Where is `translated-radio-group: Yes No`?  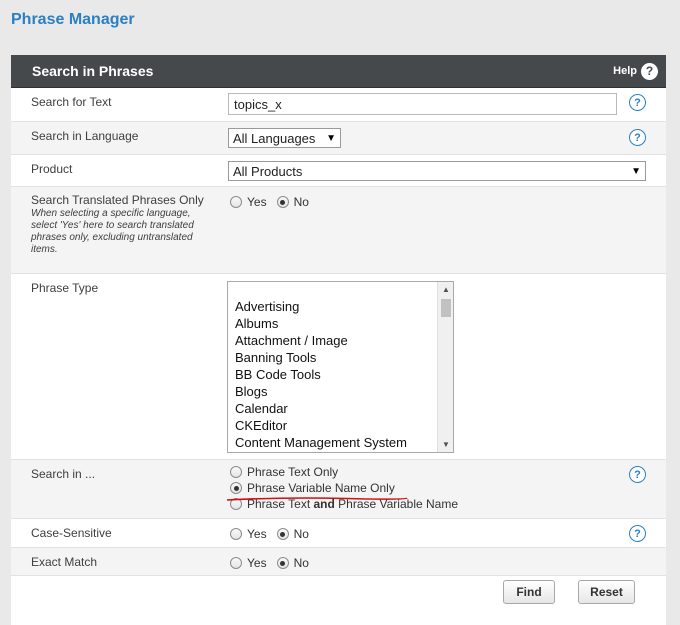
translated-radio-group: Yes No is located at coordinates (269, 202).